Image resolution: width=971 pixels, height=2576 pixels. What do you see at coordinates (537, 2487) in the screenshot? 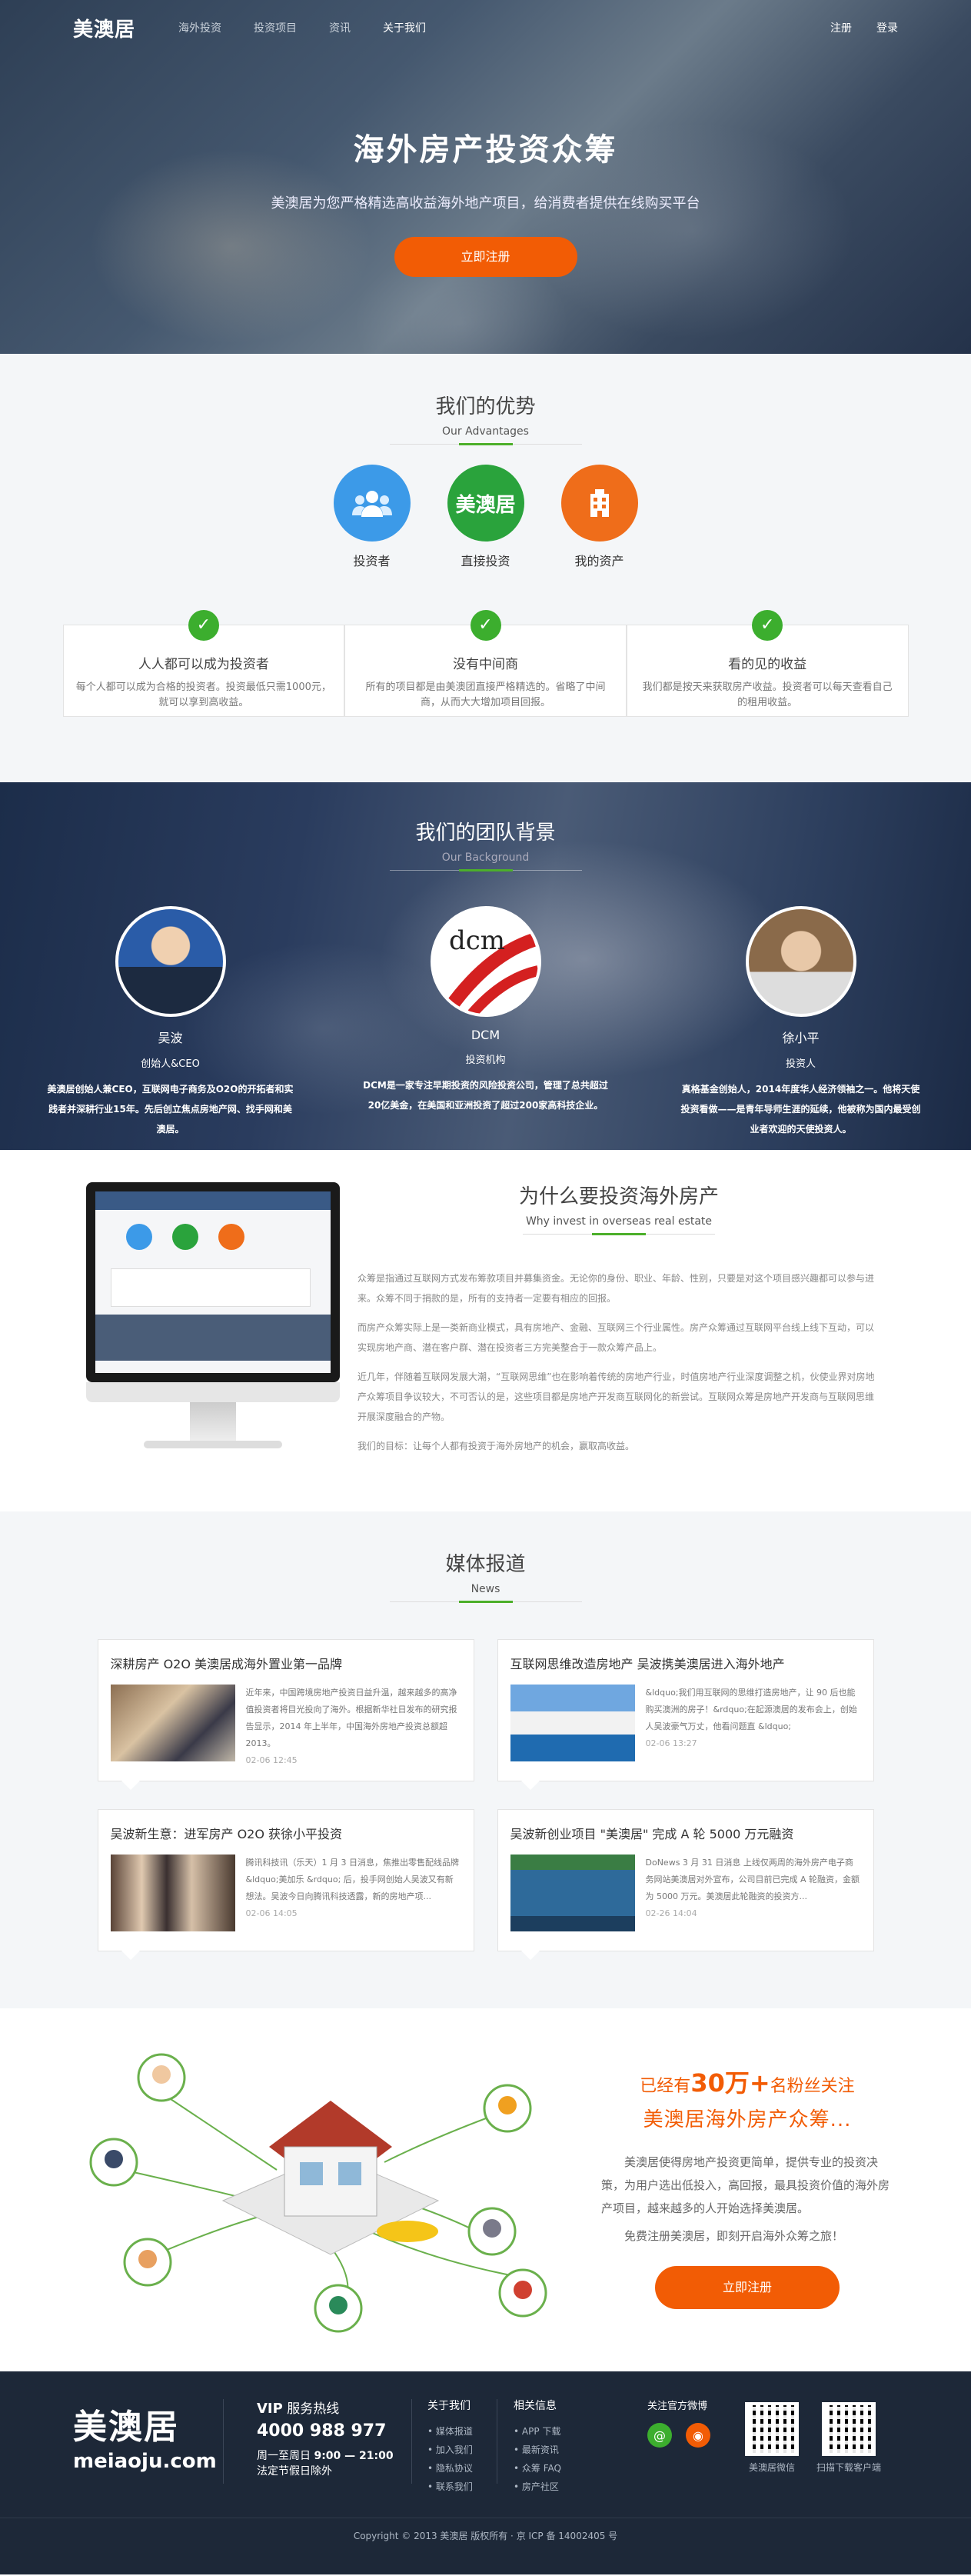
I see `footer-link: 房产社区` at bounding box center [537, 2487].